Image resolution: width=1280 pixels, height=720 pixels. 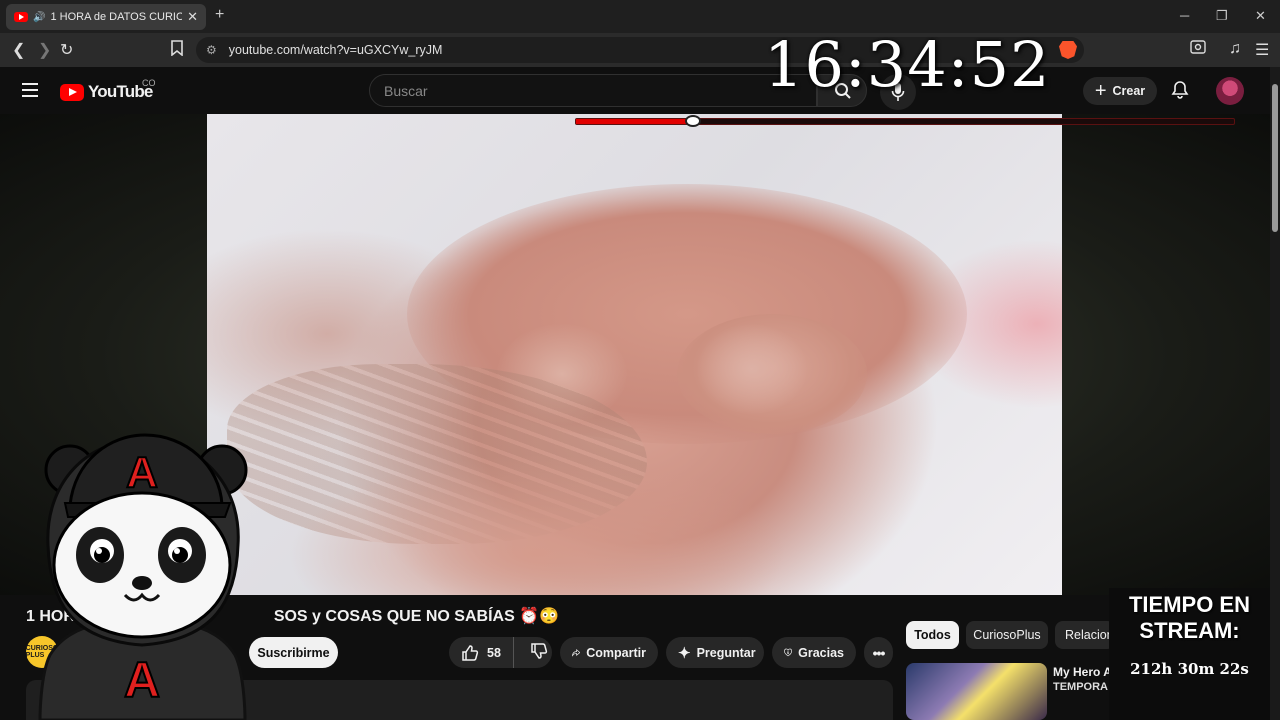 I want to click on thumbs-up-icon, so click(x=470, y=652).